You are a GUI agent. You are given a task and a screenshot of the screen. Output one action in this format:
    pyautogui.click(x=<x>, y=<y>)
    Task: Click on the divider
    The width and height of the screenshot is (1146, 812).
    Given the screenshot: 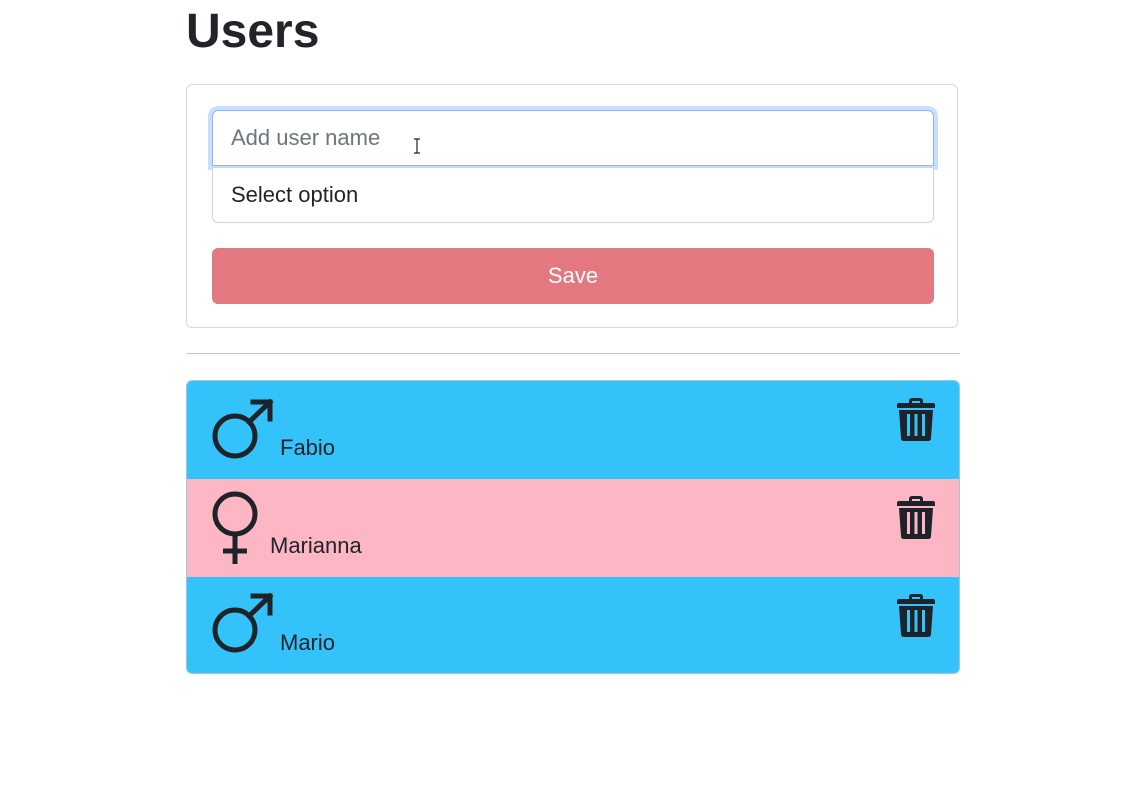 What is the action you would take?
    pyautogui.click(x=573, y=353)
    